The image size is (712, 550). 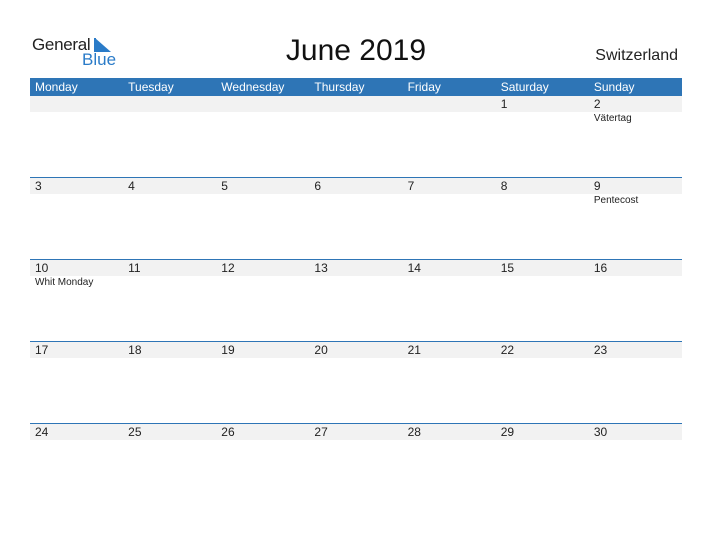 I want to click on weekday-monday: Monday, so click(x=56, y=87).